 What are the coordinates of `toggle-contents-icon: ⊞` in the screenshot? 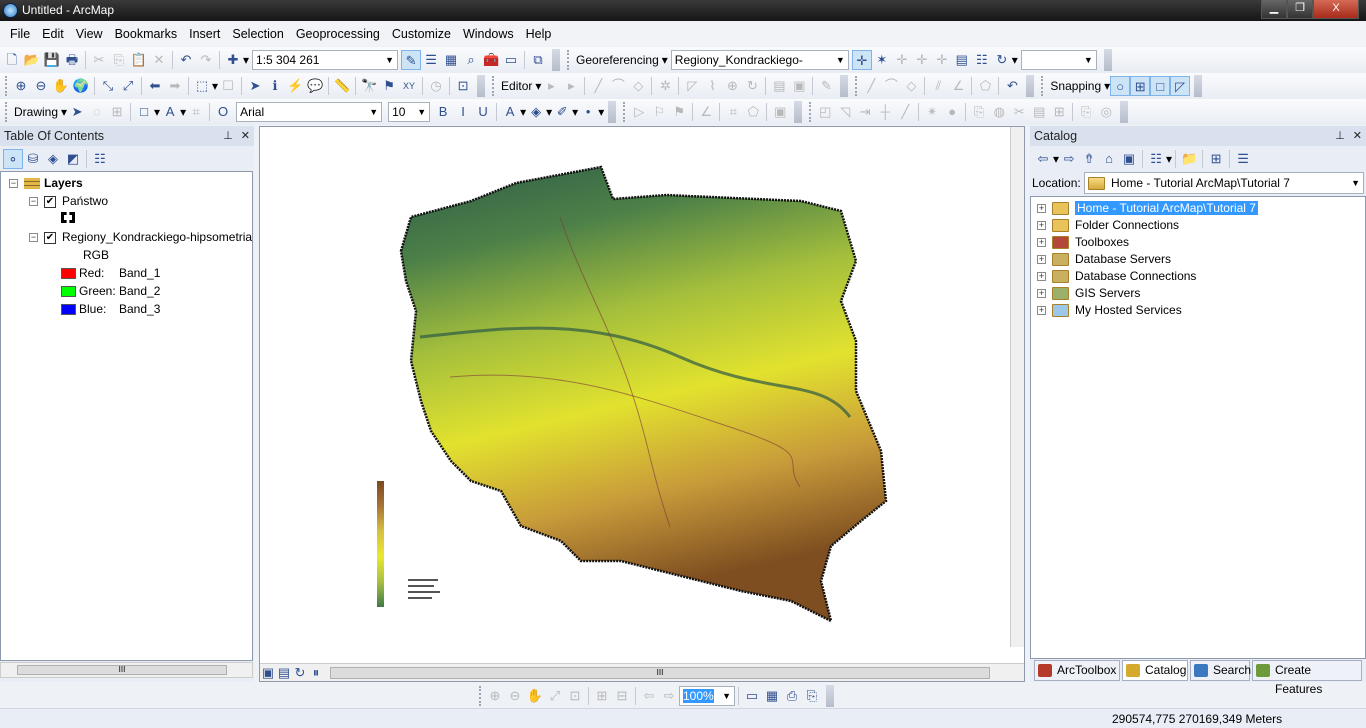 It's located at (1216, 159).